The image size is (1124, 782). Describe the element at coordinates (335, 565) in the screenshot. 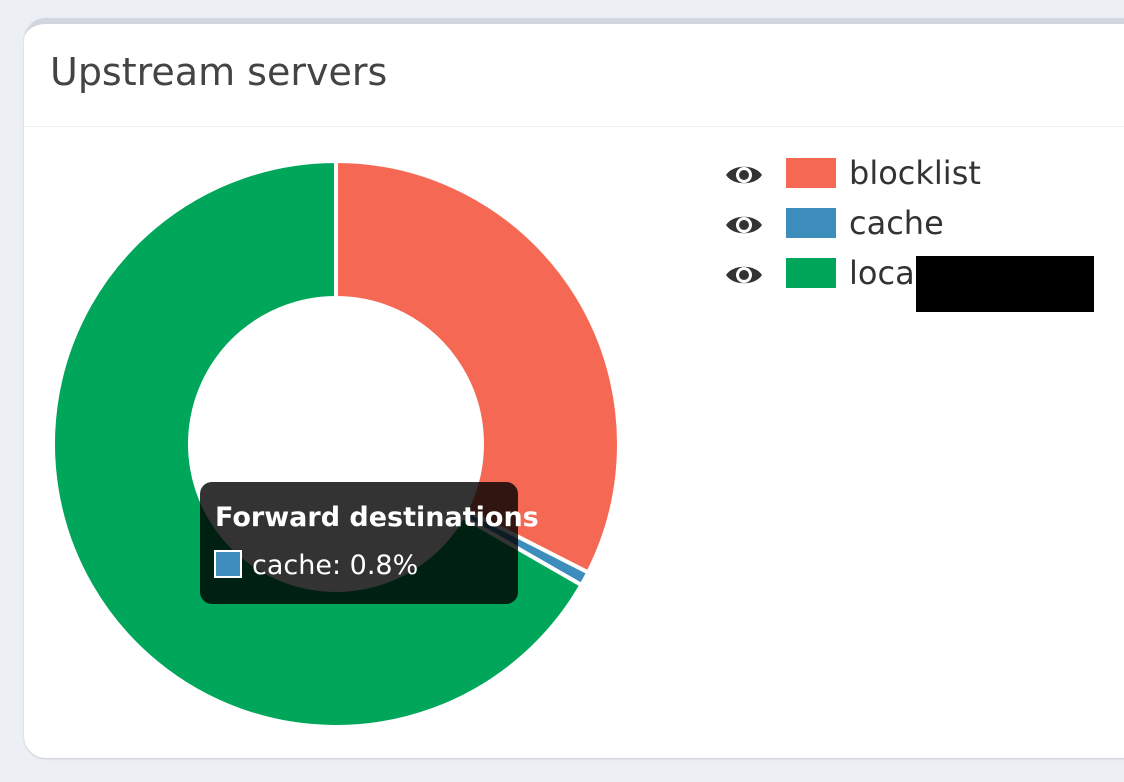

I see `tooltip-body: cache: 0.8%` at that location.